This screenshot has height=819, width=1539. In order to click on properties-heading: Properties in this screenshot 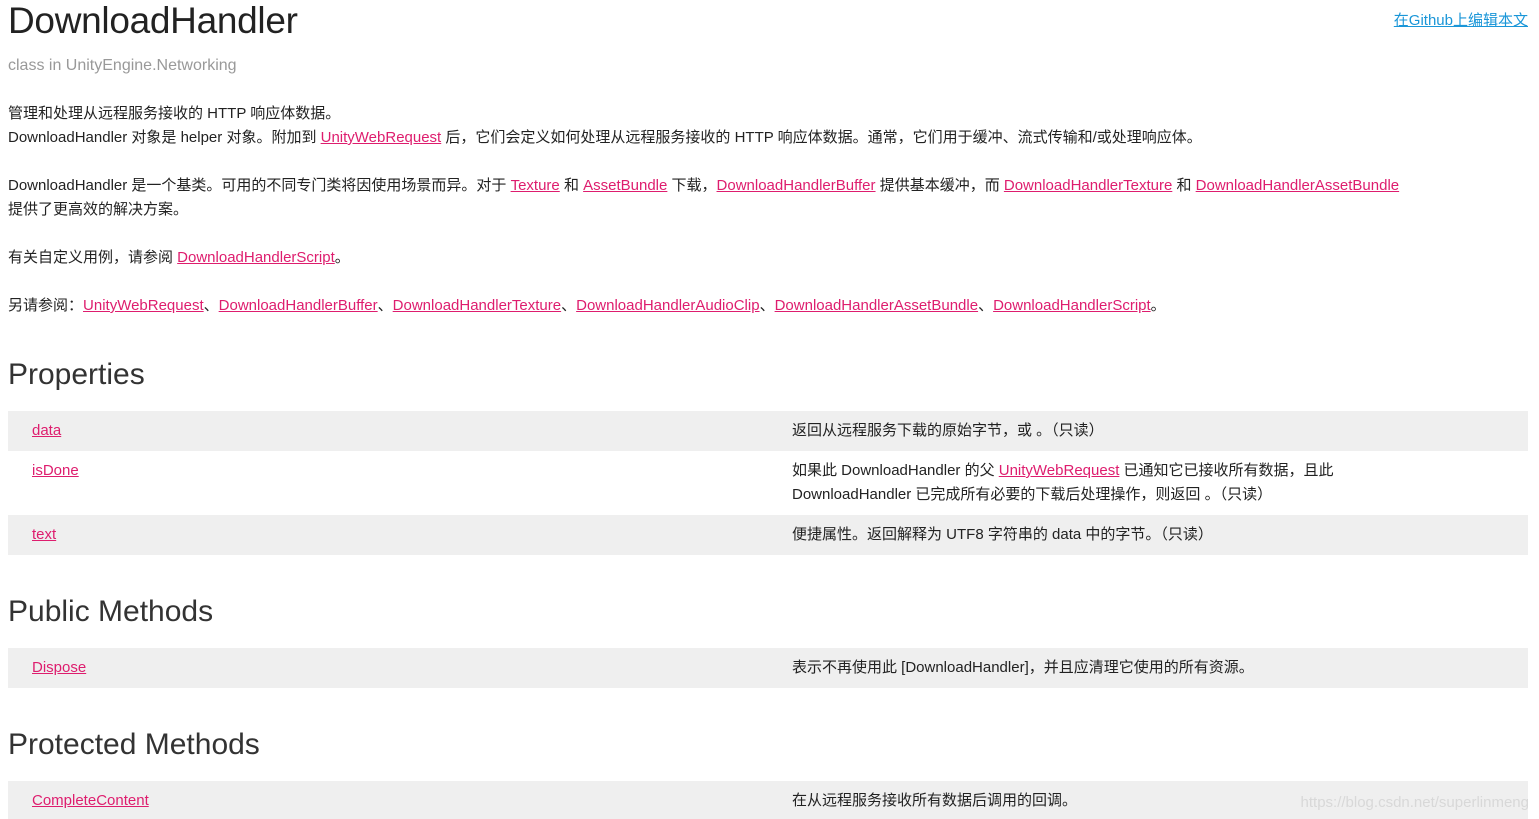, I will do `click(76, 374)`.